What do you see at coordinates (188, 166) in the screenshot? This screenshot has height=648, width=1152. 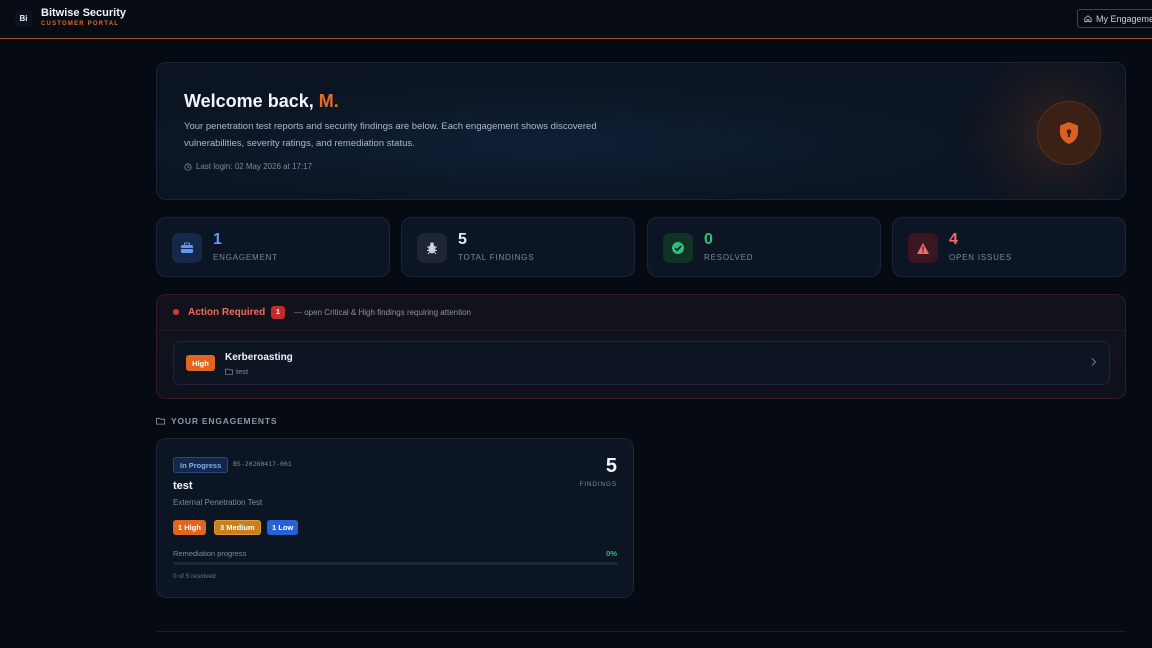 I see `clock-icon` at bounding box center [188, 166].